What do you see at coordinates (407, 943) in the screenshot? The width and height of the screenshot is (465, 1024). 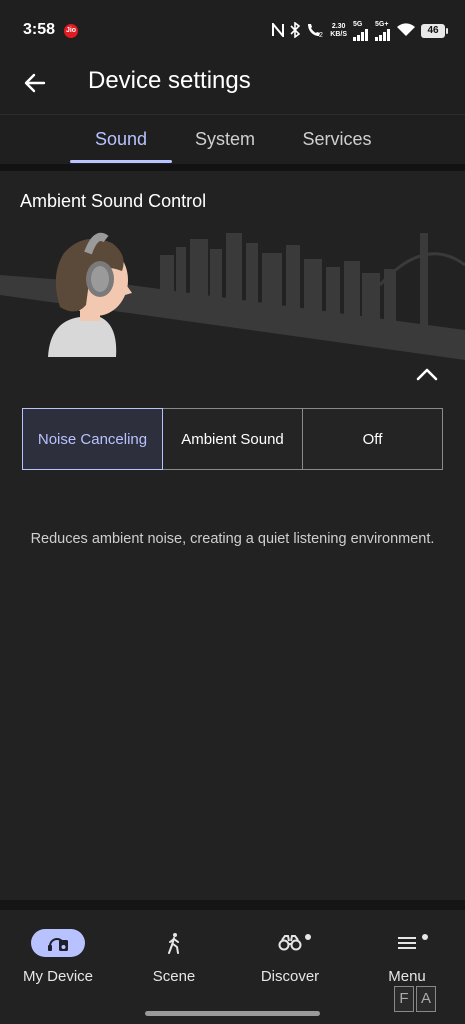 I see `menu-icon` at bounding box center [407, 943].